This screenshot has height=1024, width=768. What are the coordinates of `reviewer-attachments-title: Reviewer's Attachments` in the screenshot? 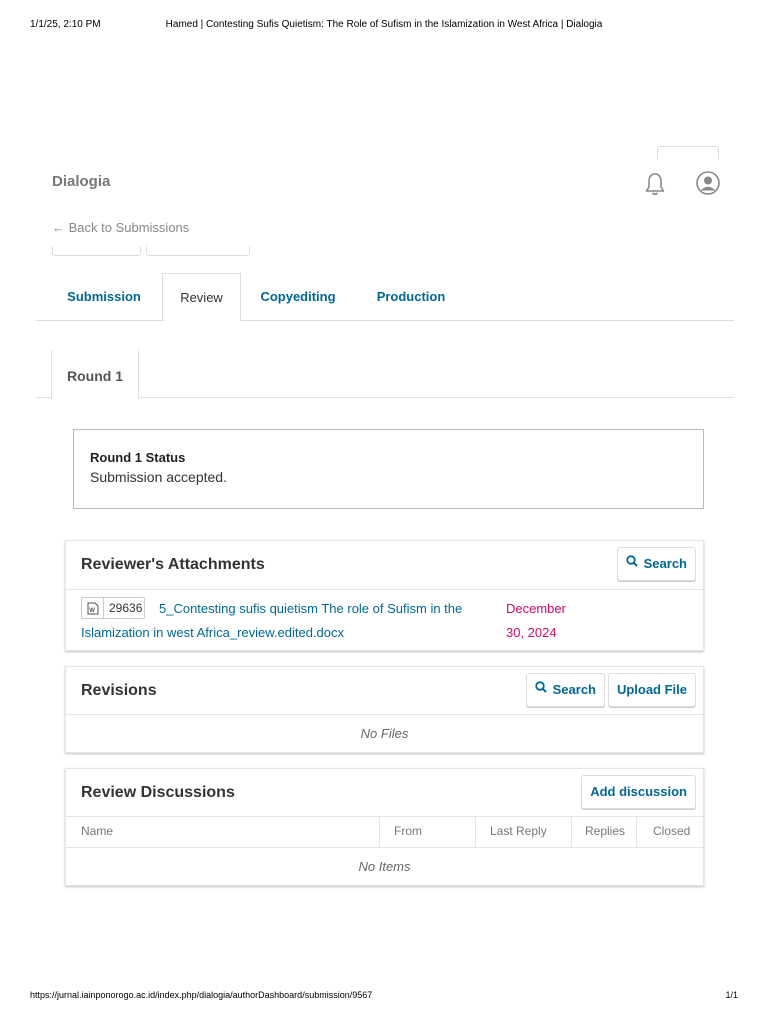 It's located at (173, 564).